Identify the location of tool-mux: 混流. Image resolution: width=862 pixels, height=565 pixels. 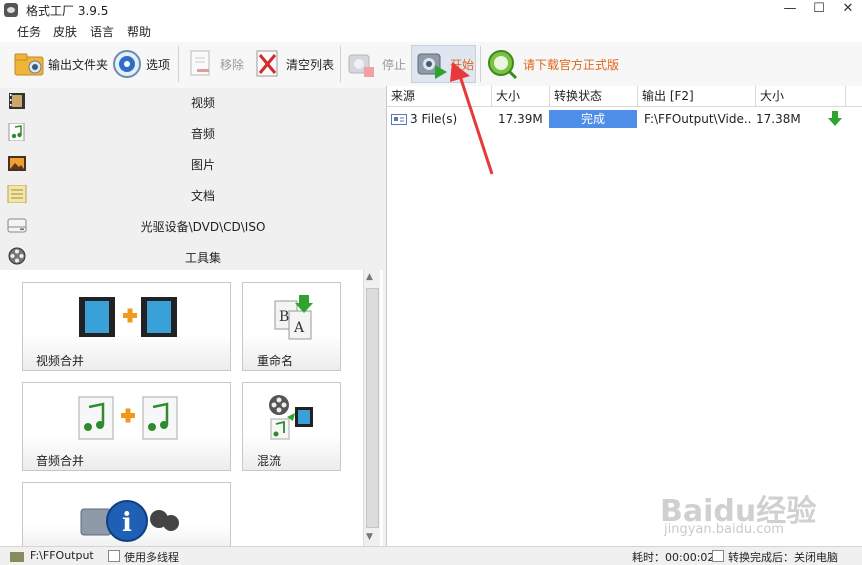
(291, 426).